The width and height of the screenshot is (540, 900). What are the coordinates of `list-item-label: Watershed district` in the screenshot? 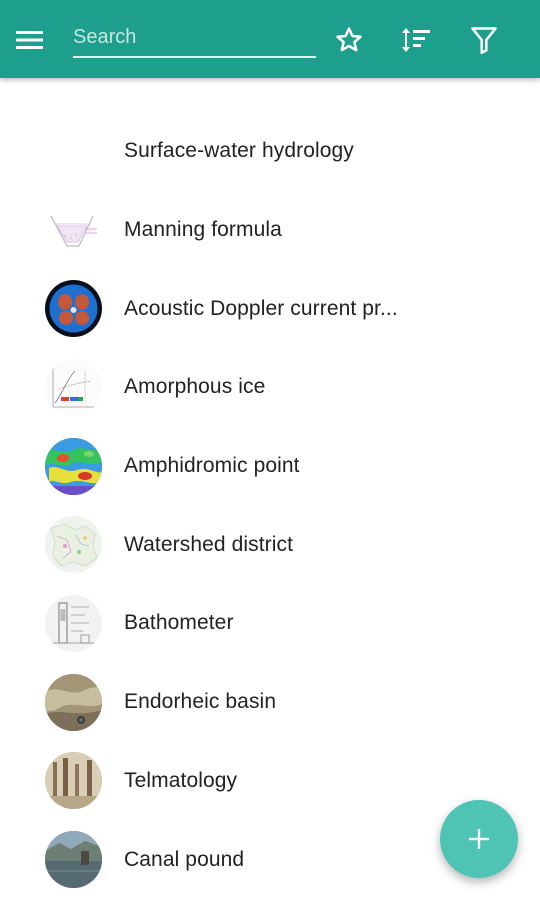 It's located at (209, 544).